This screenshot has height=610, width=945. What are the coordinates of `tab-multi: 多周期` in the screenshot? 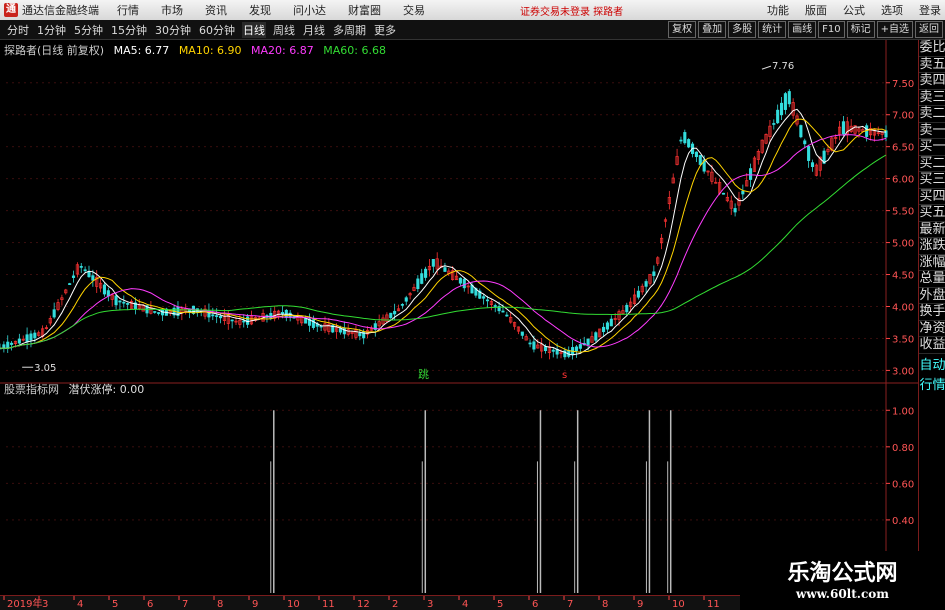 It's located at (349, 30).